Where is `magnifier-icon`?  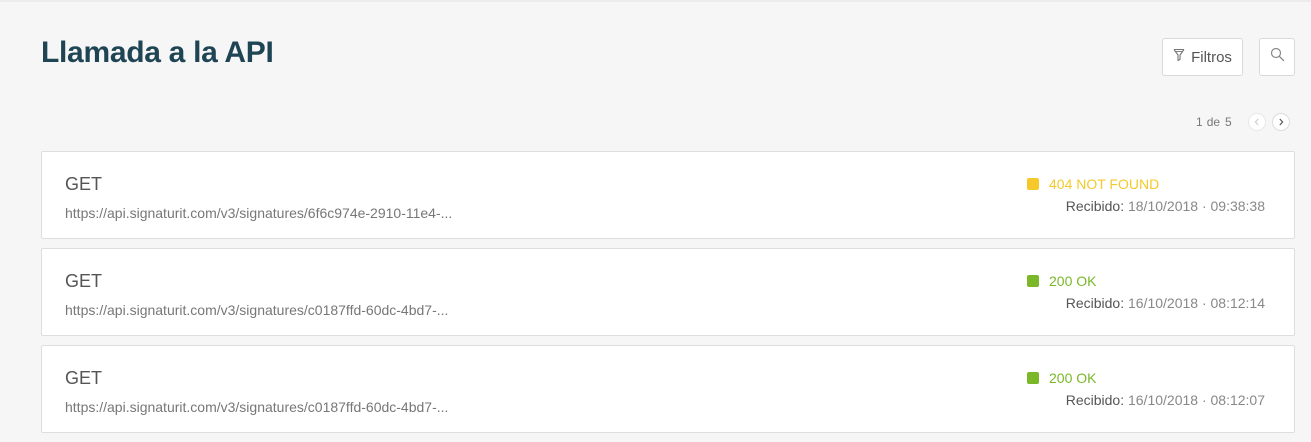
magnifier-icon is located at coordinates (1277, 57).